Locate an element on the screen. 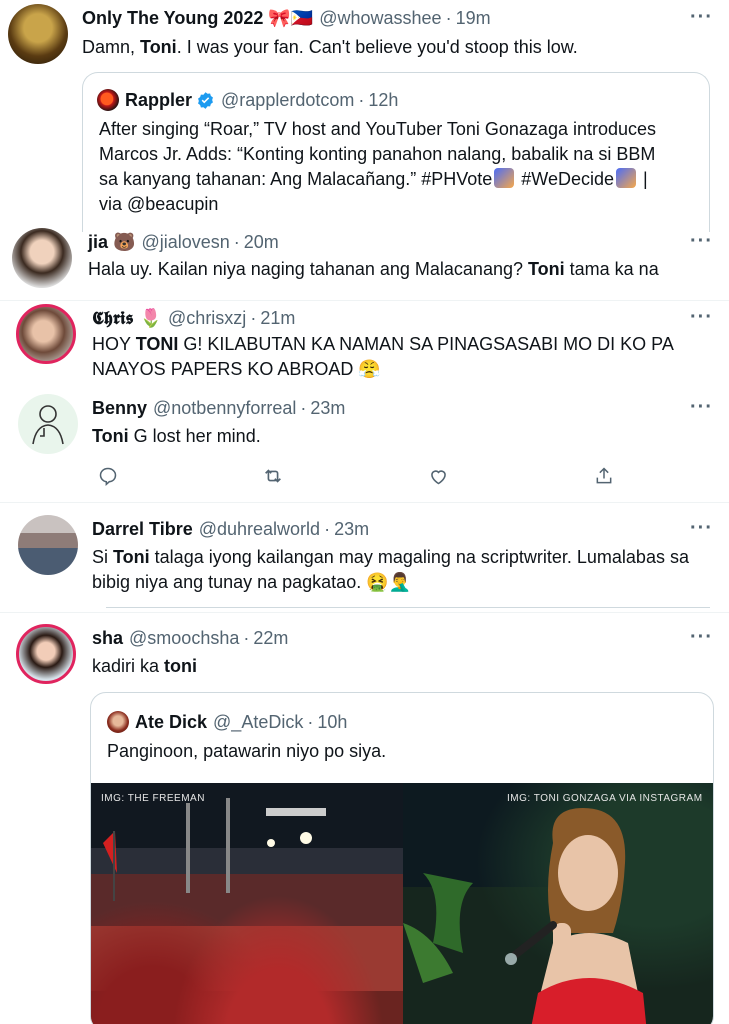  text-line: via @beacupin is located at coordinates (159, 204).